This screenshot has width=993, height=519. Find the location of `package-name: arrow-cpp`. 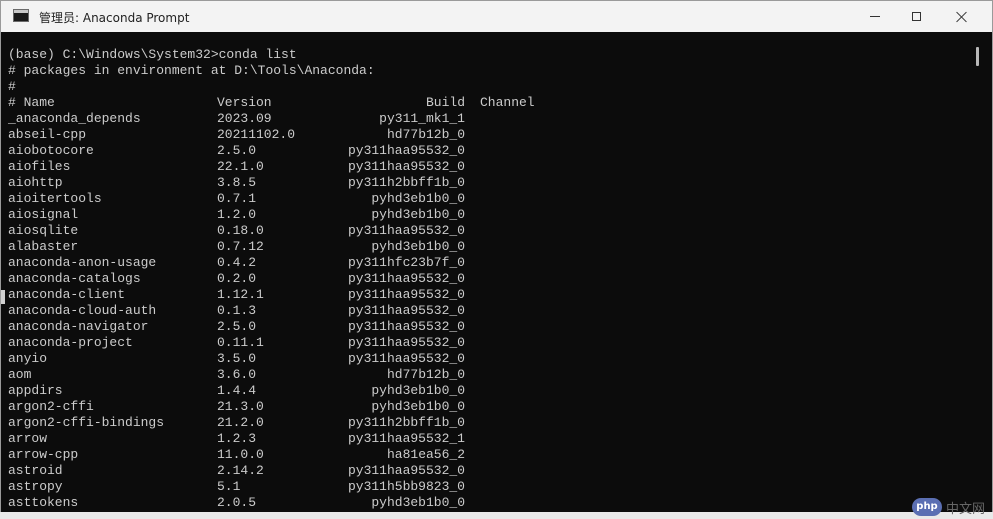

package-name: arrow-cpp is located at coordinates (43, 454).